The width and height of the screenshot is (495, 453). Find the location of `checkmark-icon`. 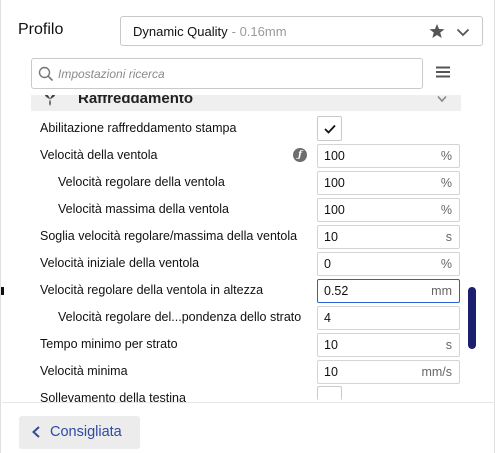

checkmark-icon is located at coordinates (329, 129).